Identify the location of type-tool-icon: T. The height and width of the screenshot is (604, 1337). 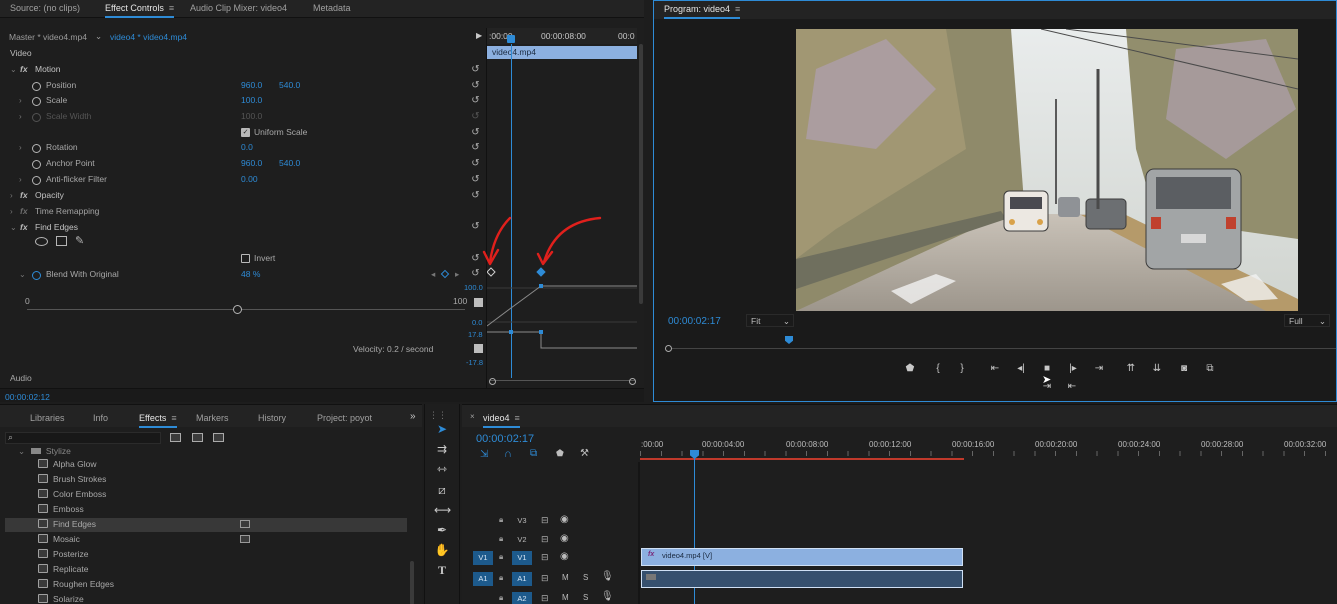
(442, 570).